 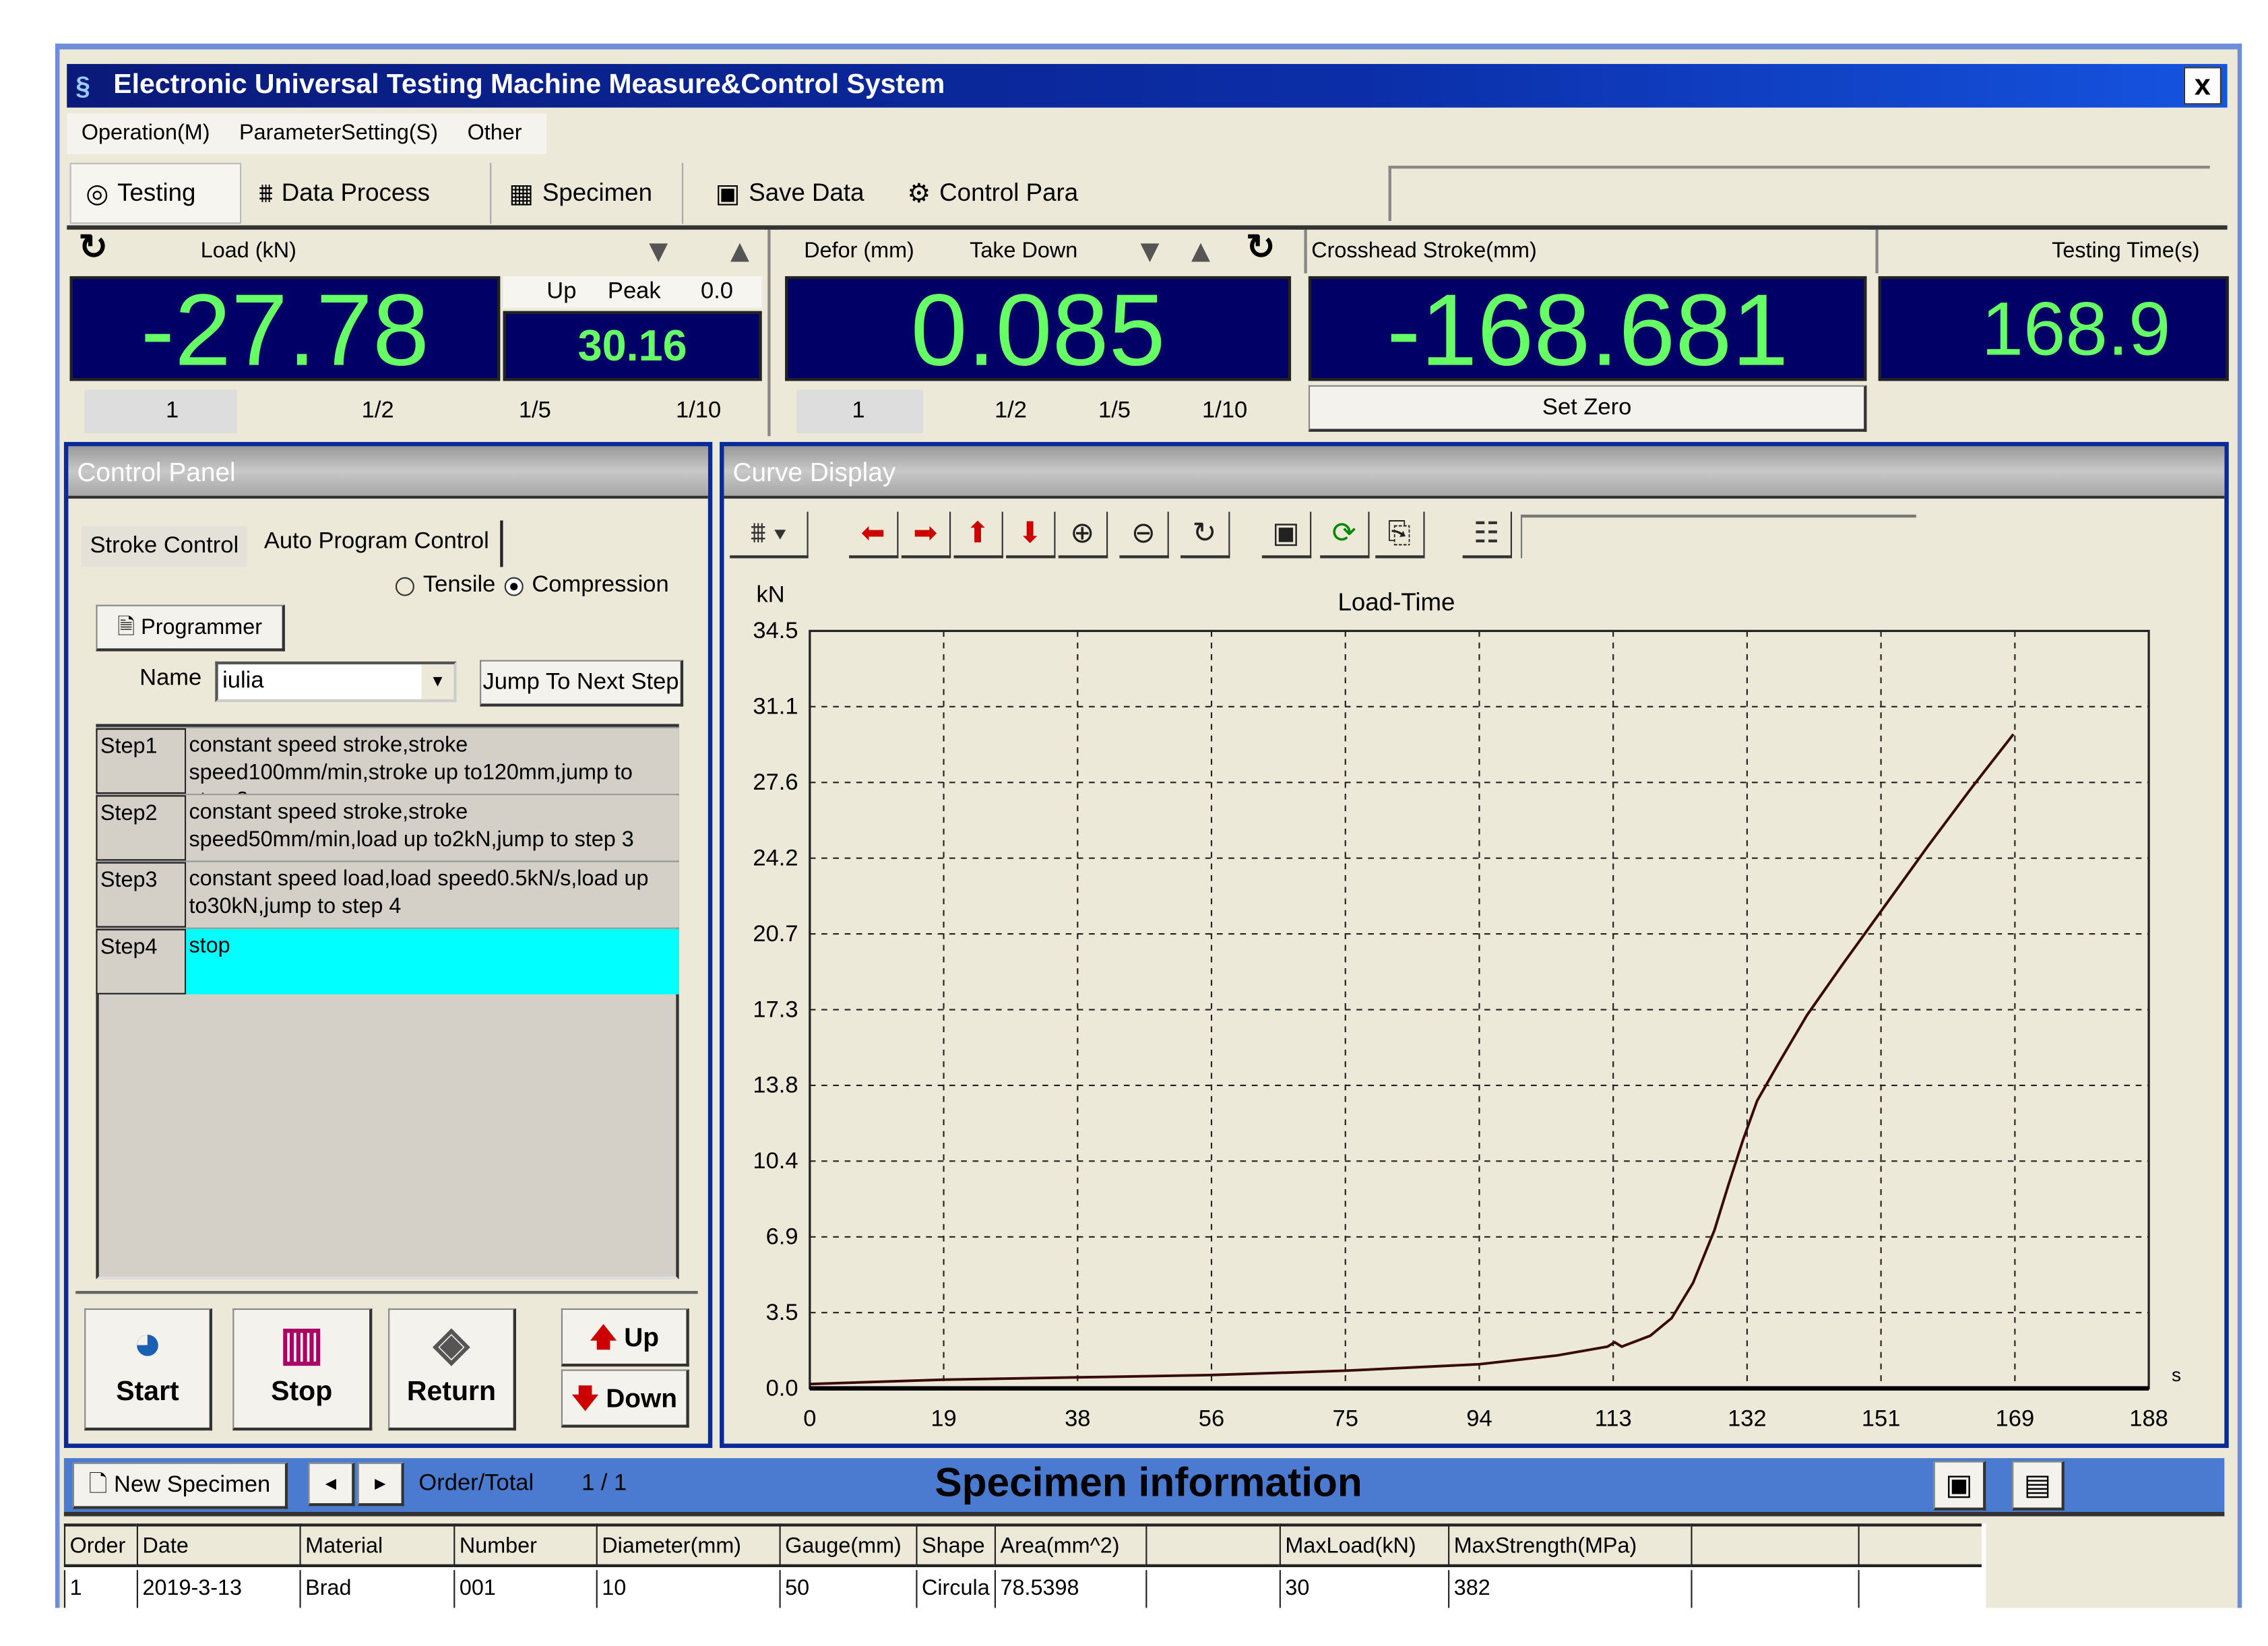 What do you see at coordinates (302, 1391) in the screenshot?
I see `stop-label: Stop` at bounding box center [302, 1391].